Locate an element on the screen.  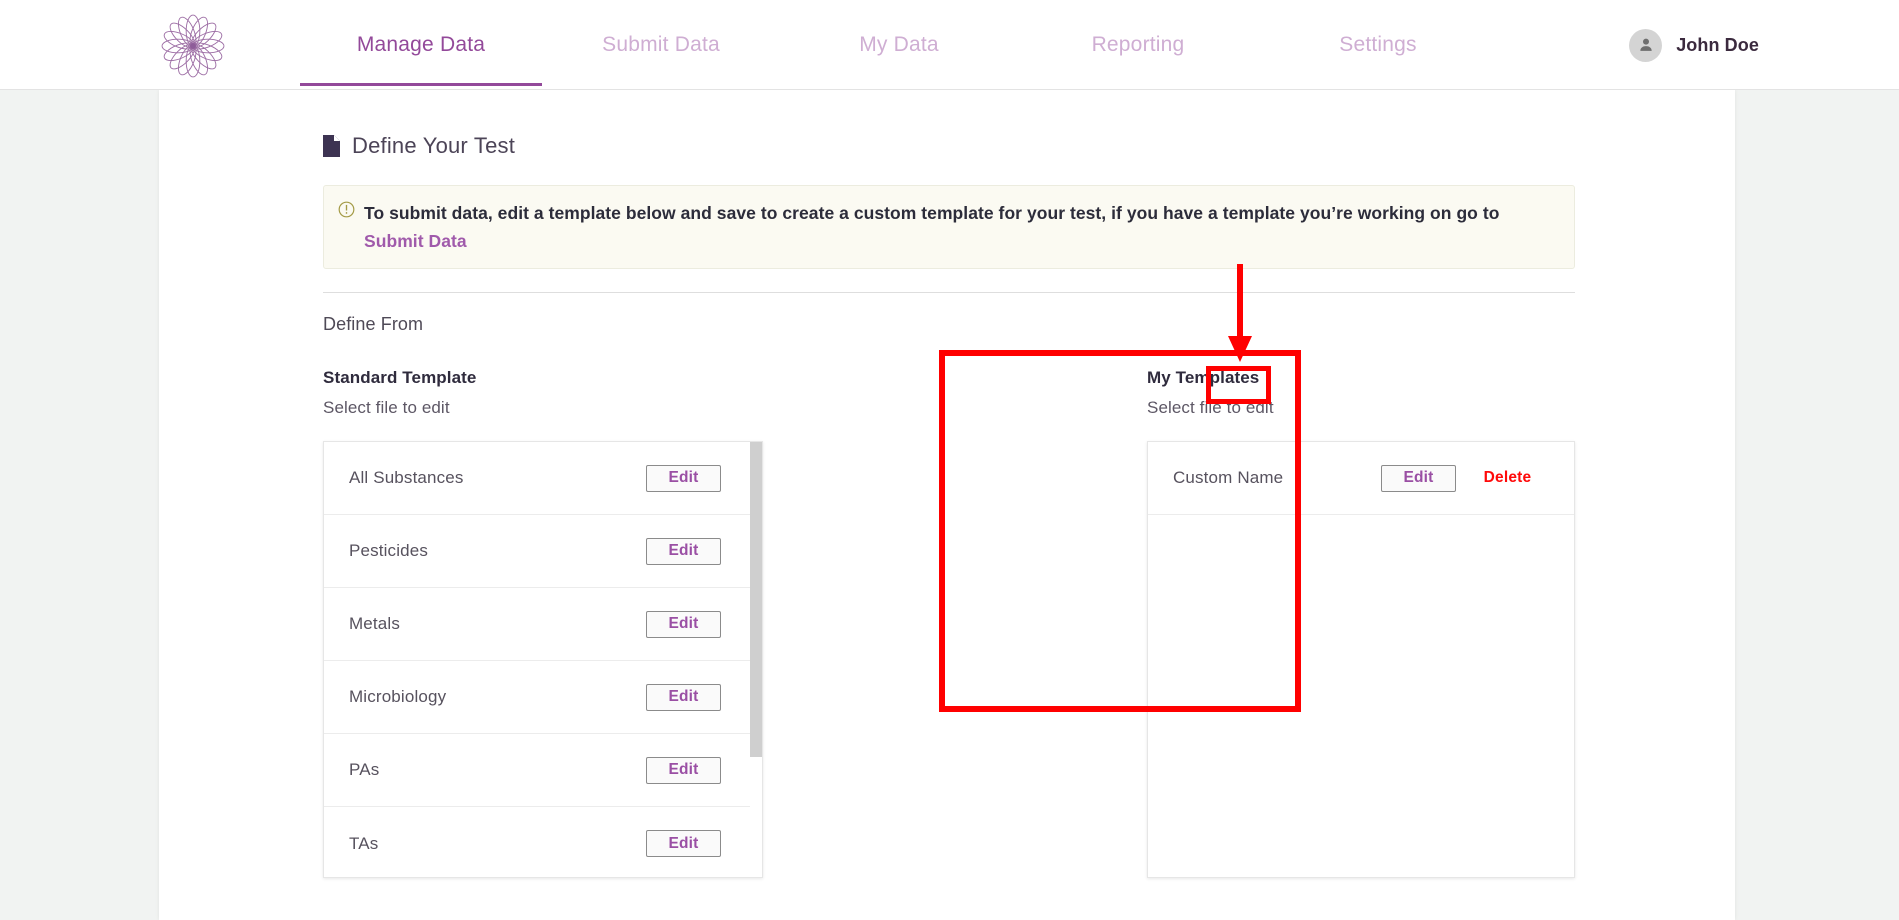
mandala-flower-logo-icon is located at coordinates (193, 46).